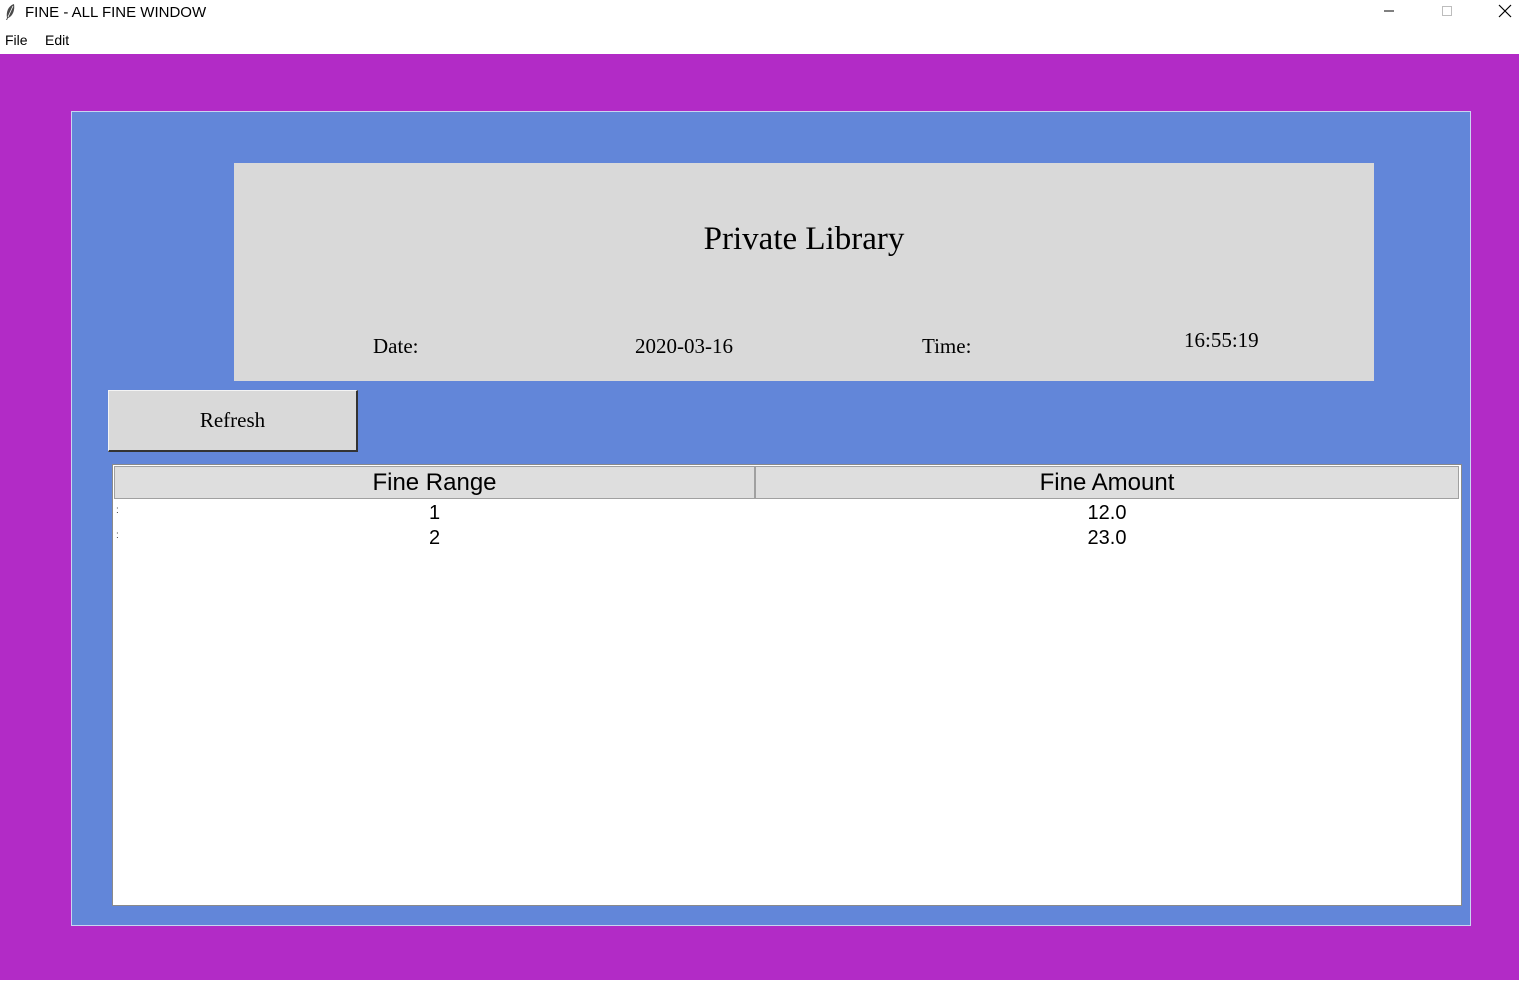 The image size is (1519, 982). What do you see at coordinates (1107, 482) in the screenshot?
I see `column-header-fine-amount: Fine Amount` at bounding box center [1107, 482].